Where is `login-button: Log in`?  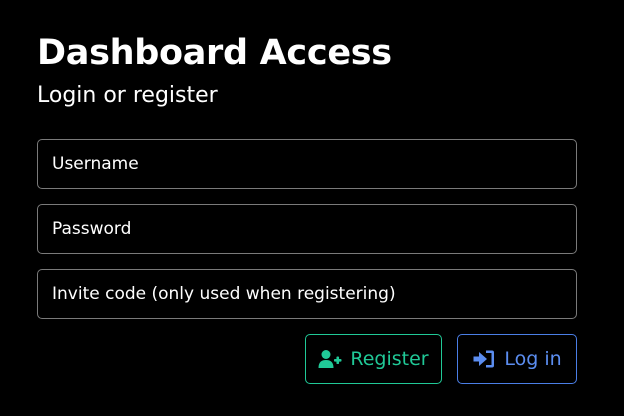
login-button: Log in is located at coordinates (517, 359).